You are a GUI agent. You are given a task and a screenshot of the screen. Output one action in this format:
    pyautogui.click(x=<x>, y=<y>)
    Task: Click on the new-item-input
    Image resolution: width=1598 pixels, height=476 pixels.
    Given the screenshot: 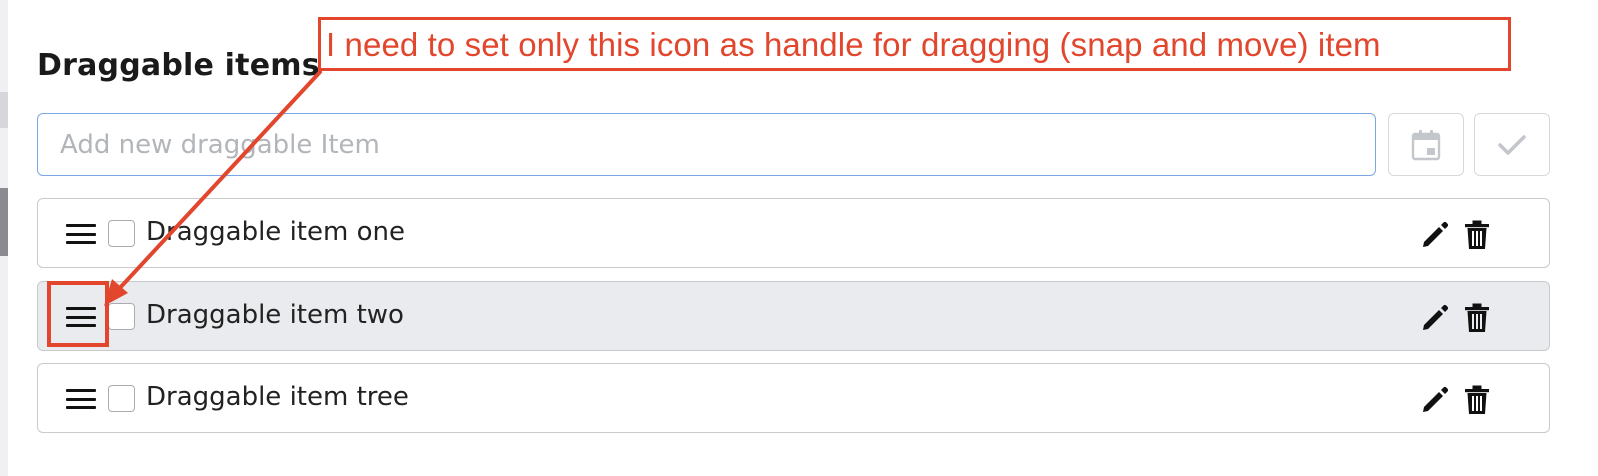 What is the action you would take?
    pyautogui.click(x=706, y=144)
    